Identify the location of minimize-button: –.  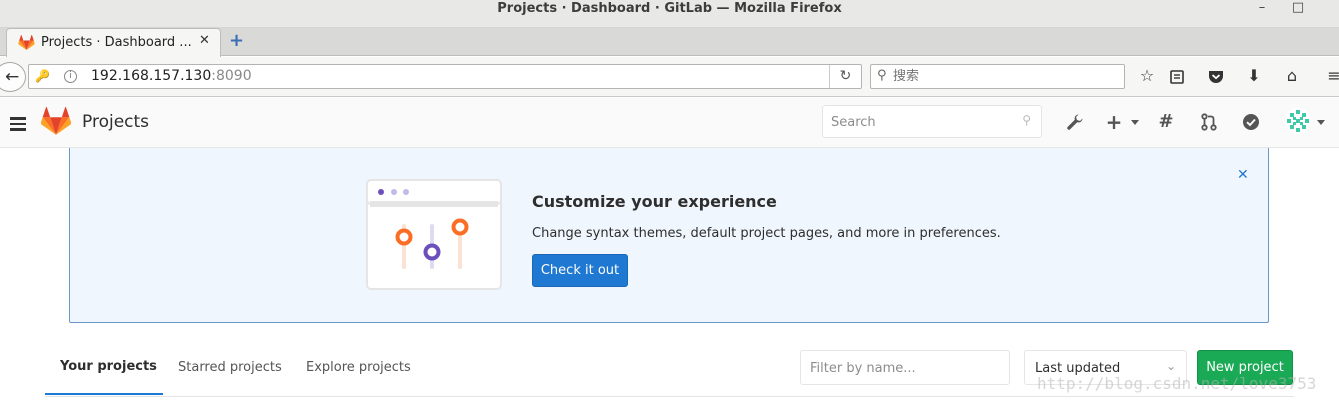
(1262, 9).